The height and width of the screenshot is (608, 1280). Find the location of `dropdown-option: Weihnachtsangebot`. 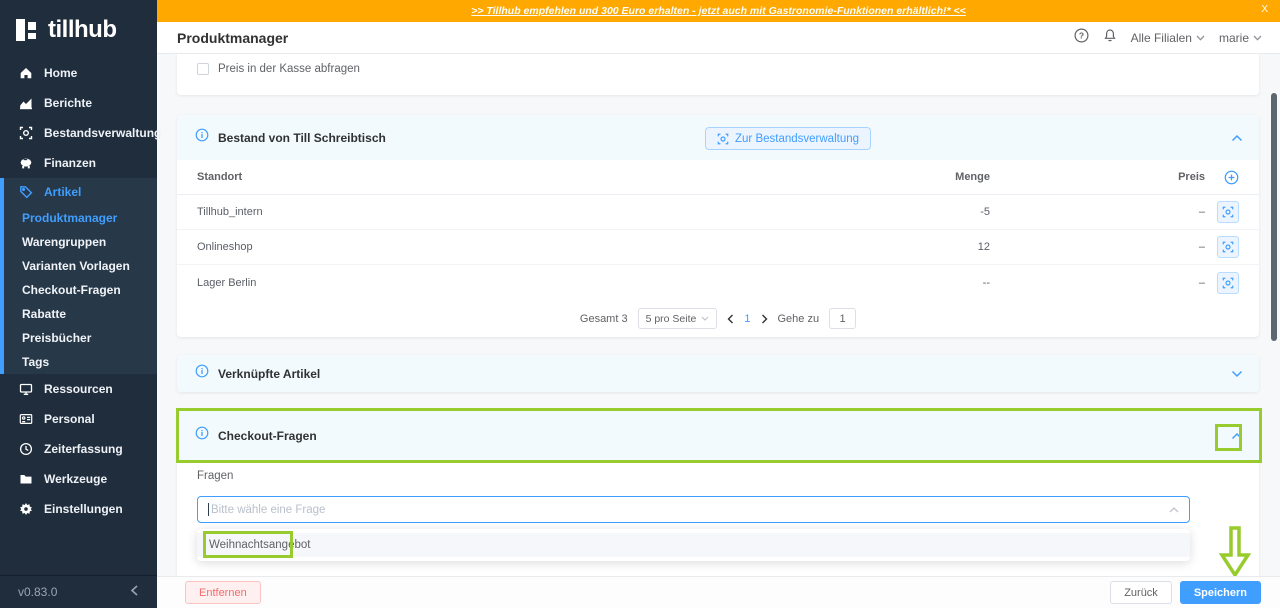

dropdown-option: Weihnachtsangebot is located at coordinates (693, 545).